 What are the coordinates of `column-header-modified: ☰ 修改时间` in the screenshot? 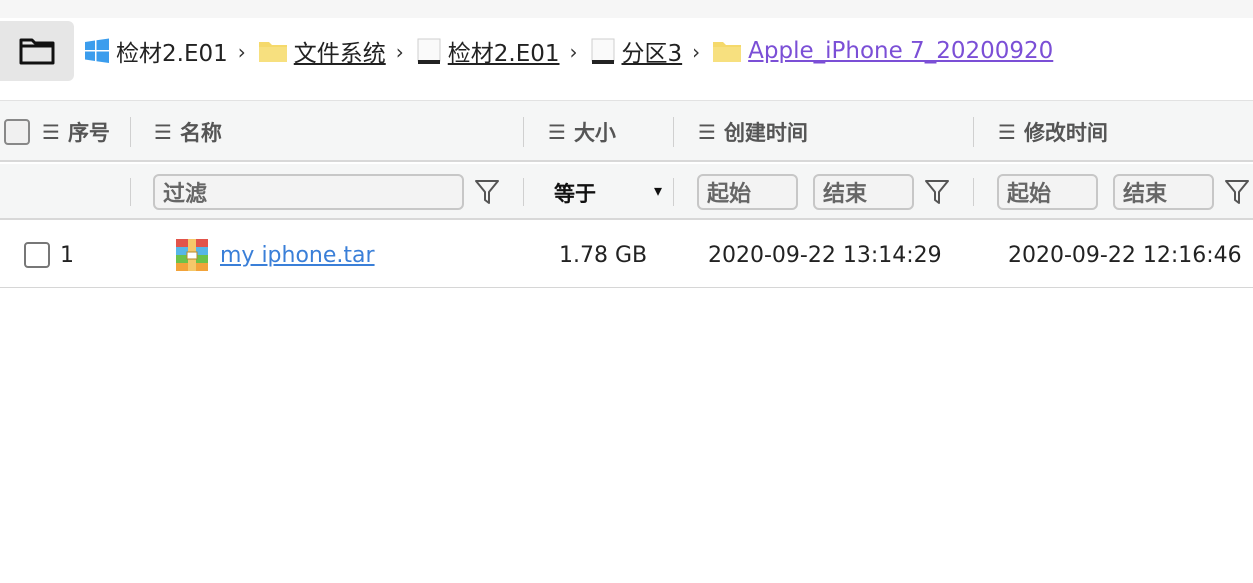 It's located at (1053, 132).